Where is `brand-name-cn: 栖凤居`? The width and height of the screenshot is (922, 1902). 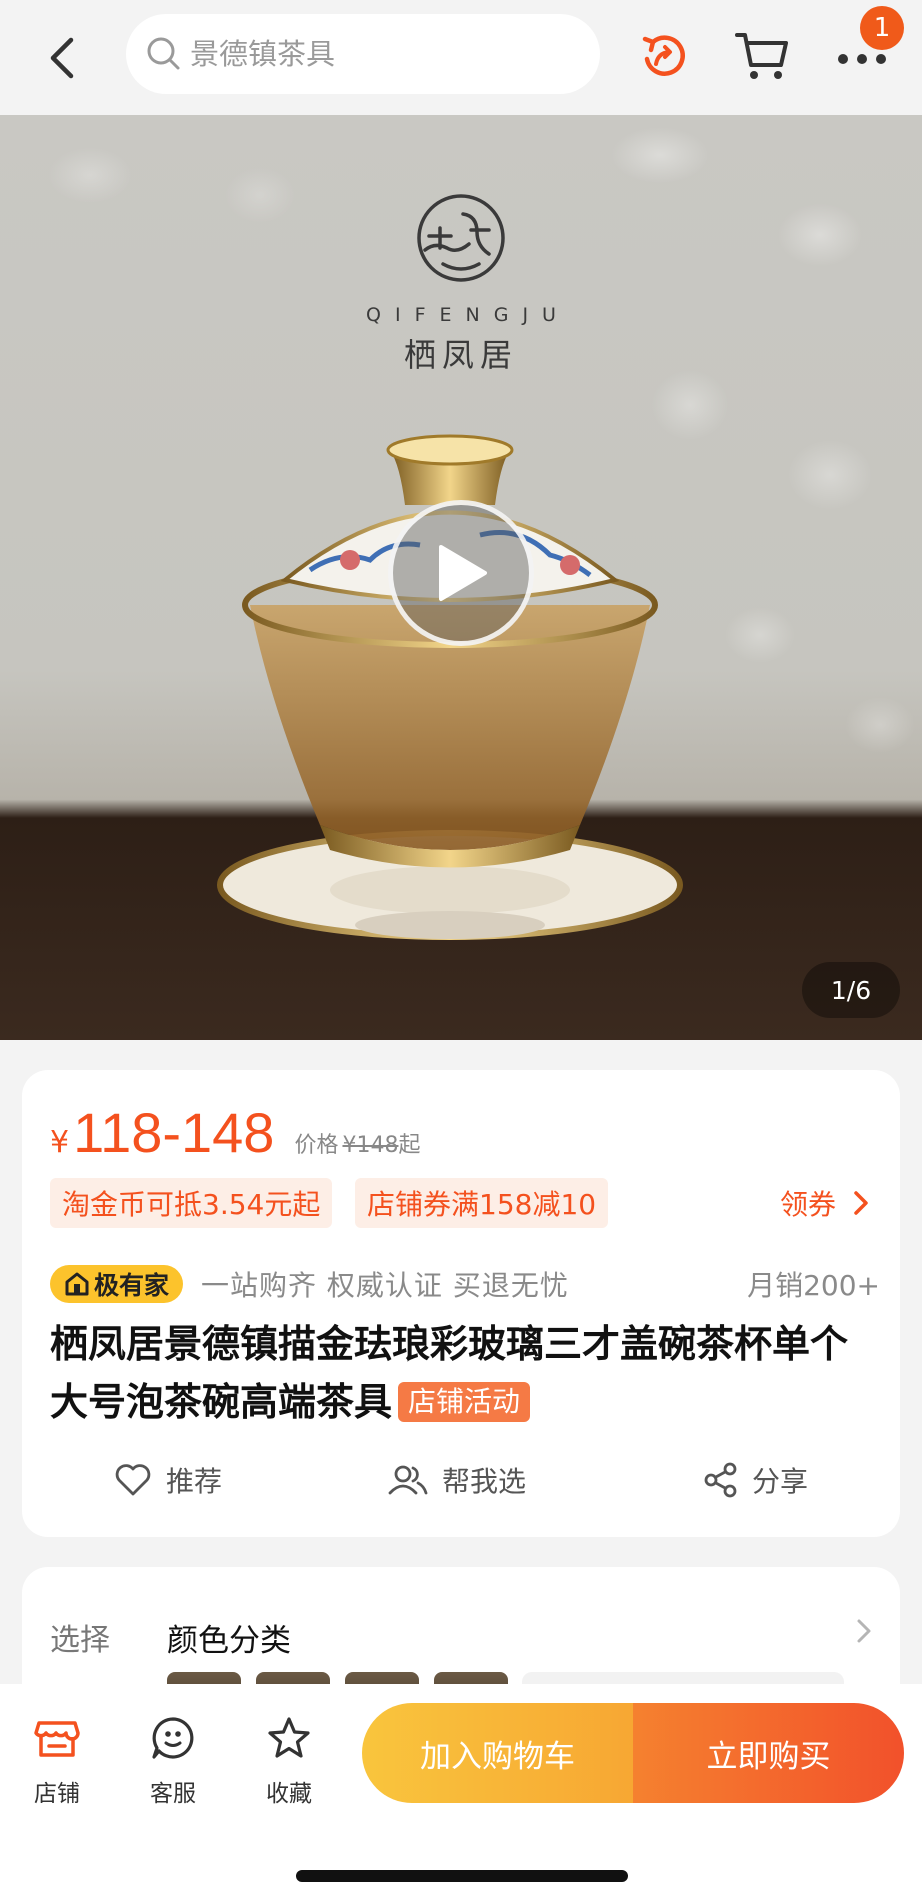 brand-name-cn: 栖凤居 is located at coordinates (460, 355).